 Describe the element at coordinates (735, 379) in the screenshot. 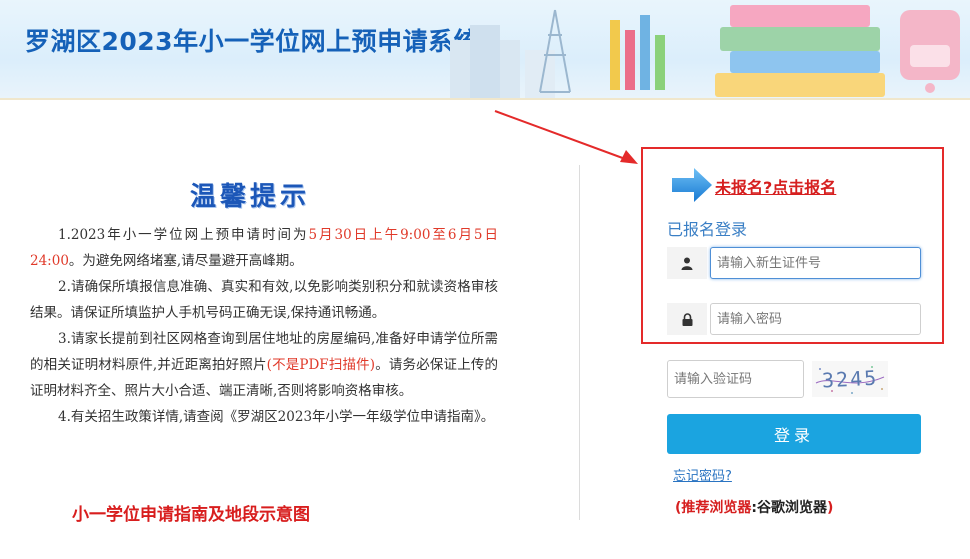

I see `captcha-input` at that location.